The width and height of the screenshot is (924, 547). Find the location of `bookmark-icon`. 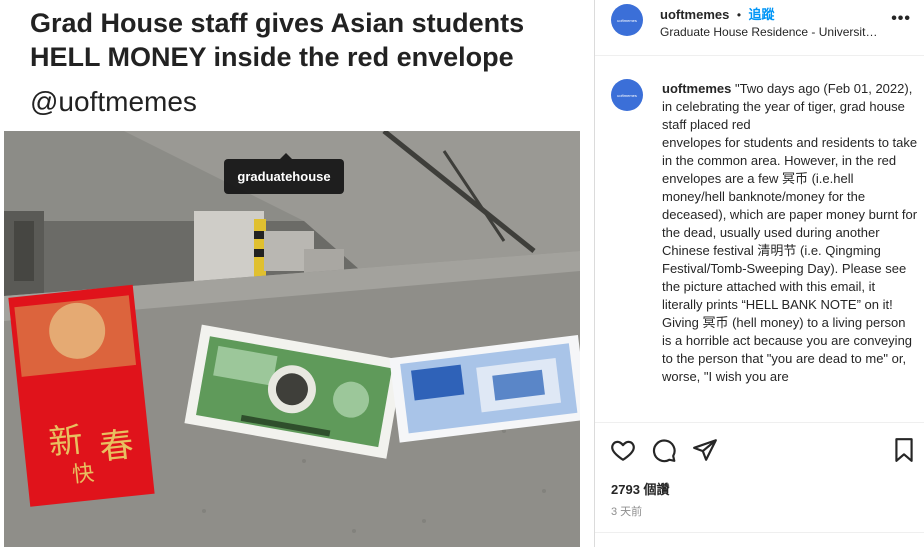

bookmark-icon is located at coordinates (904, 450).